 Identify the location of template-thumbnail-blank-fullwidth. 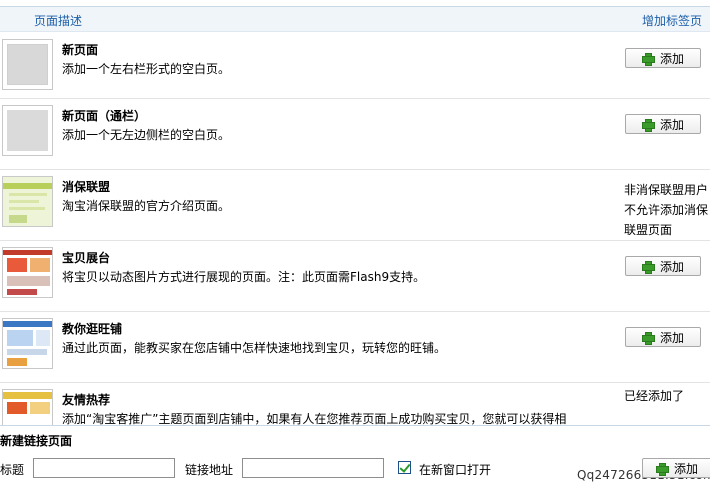
(27, 130).